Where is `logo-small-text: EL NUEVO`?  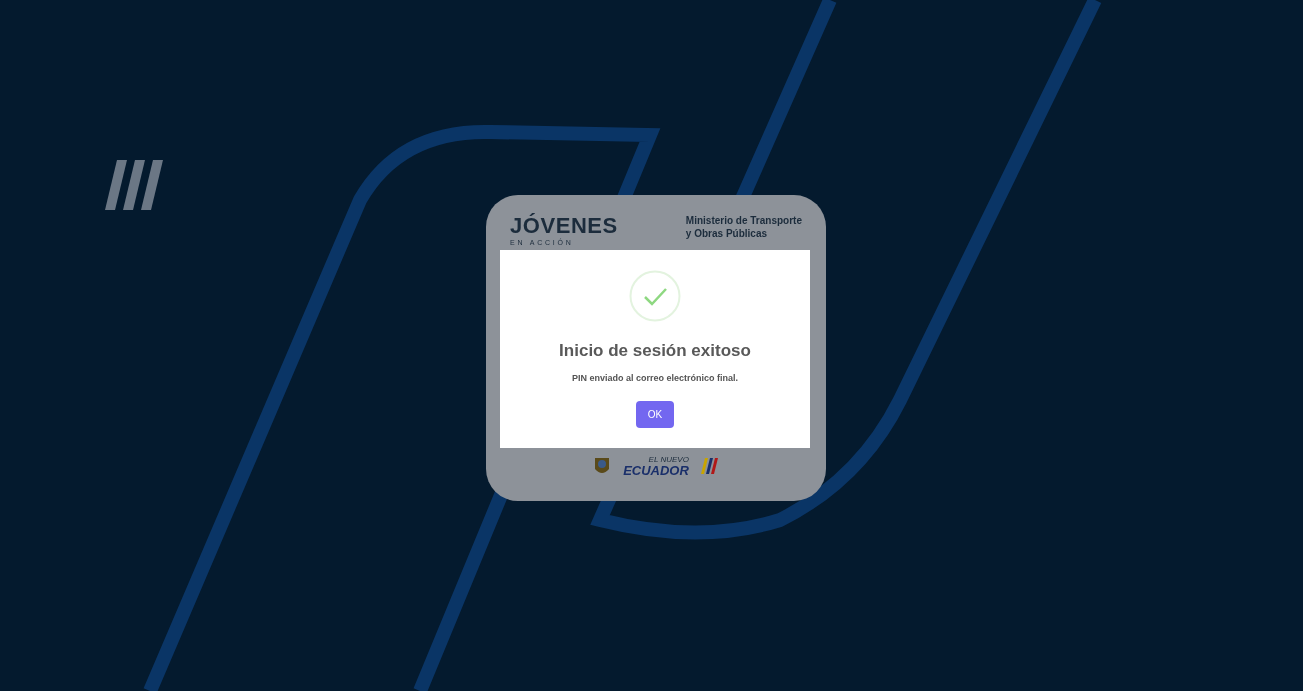
logo-small-text: EL NUEVO is located at coordinates (668, 459).